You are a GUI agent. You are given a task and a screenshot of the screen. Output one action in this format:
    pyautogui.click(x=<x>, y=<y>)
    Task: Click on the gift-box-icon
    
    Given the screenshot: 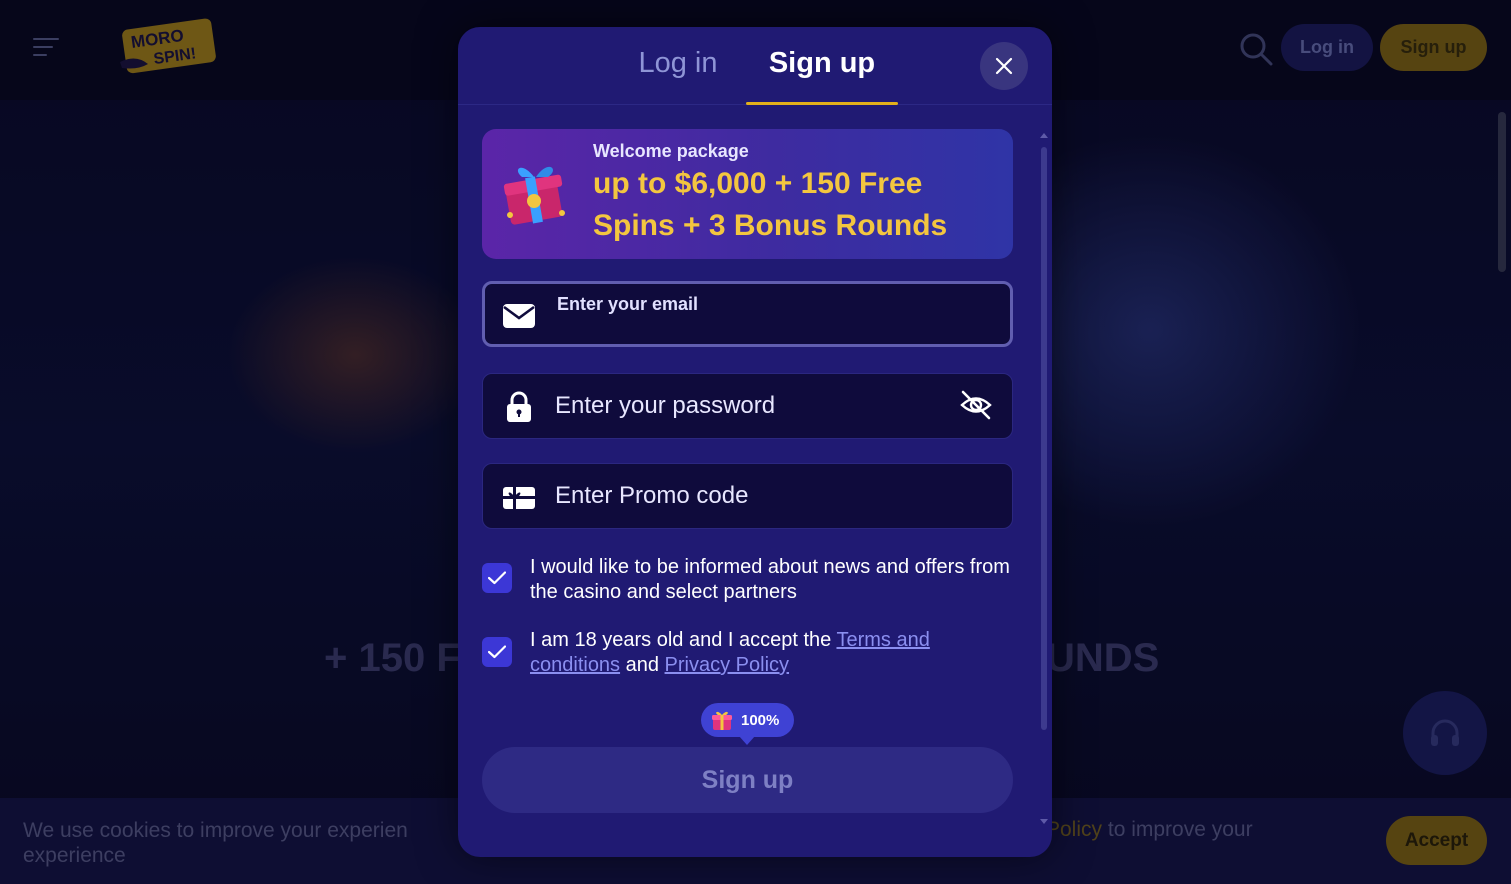 What is the action you would take?
    pyautogui.click(x=536, y=193)
    